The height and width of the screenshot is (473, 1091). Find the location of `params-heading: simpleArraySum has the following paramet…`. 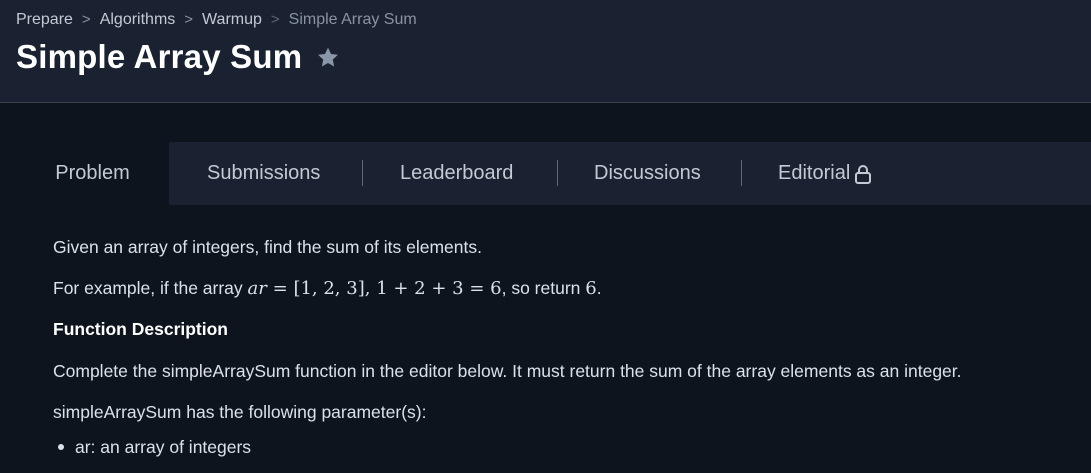

params-heading: simpleArraySum has the following paramet… is located at coordinates (240, 412).